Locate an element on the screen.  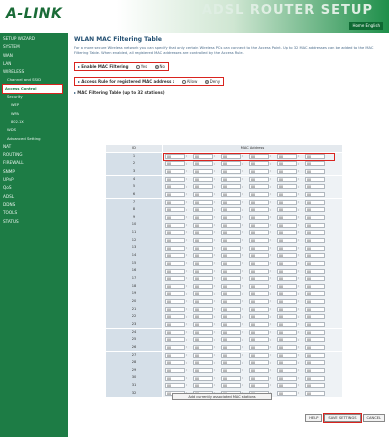
sidebar-item: FIREWALL is located at coordinates (34, 163).